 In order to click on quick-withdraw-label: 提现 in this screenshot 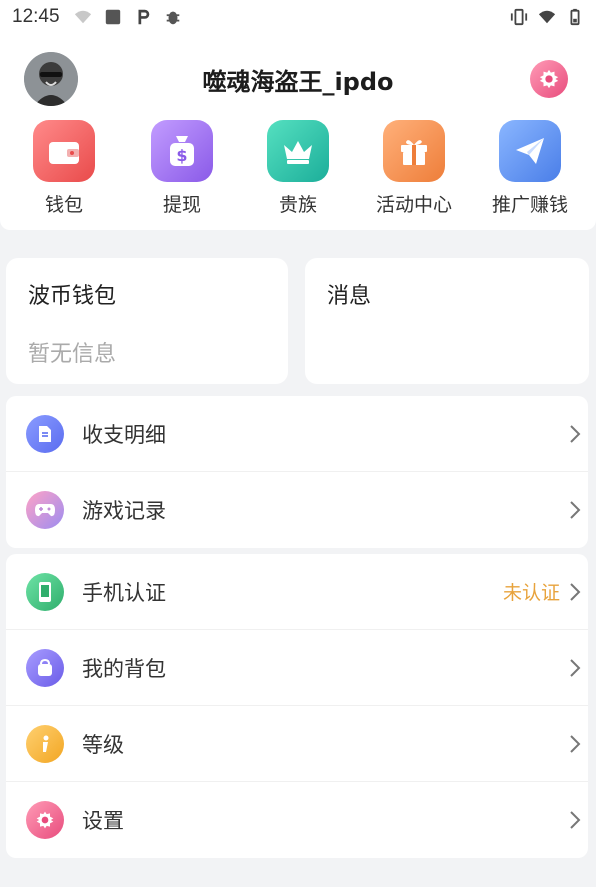, I will do `click(181, 205)`.